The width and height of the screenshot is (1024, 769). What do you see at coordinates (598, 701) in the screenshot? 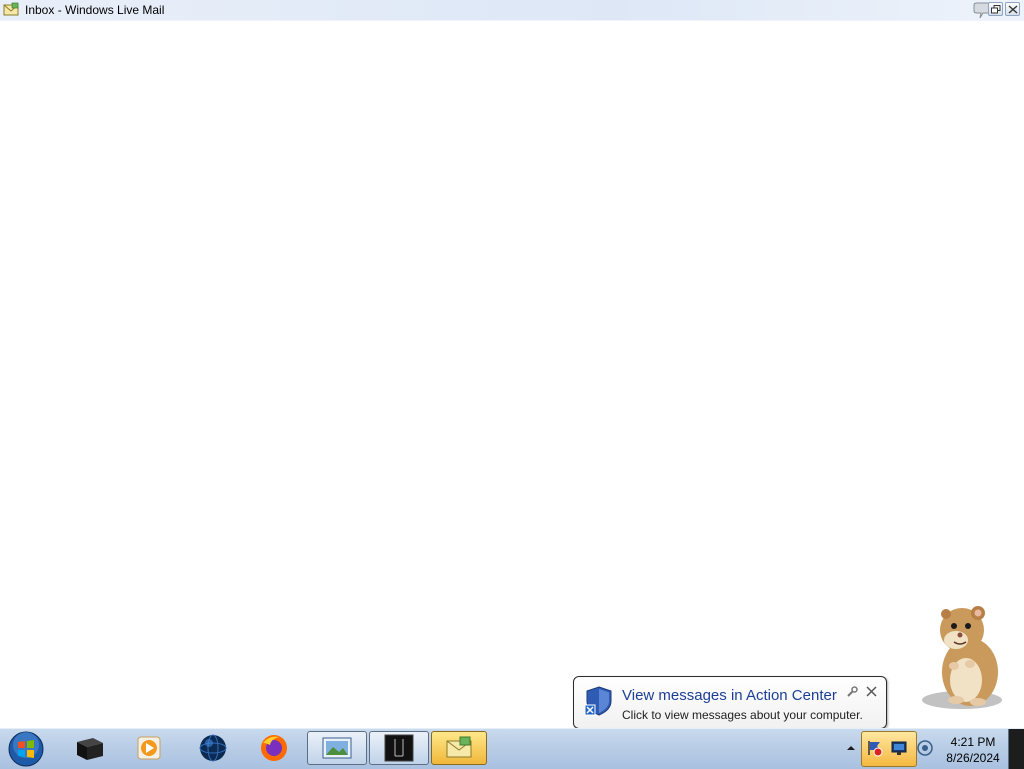
I see `action-center-shield-icon` at bounding box center [598, 701].